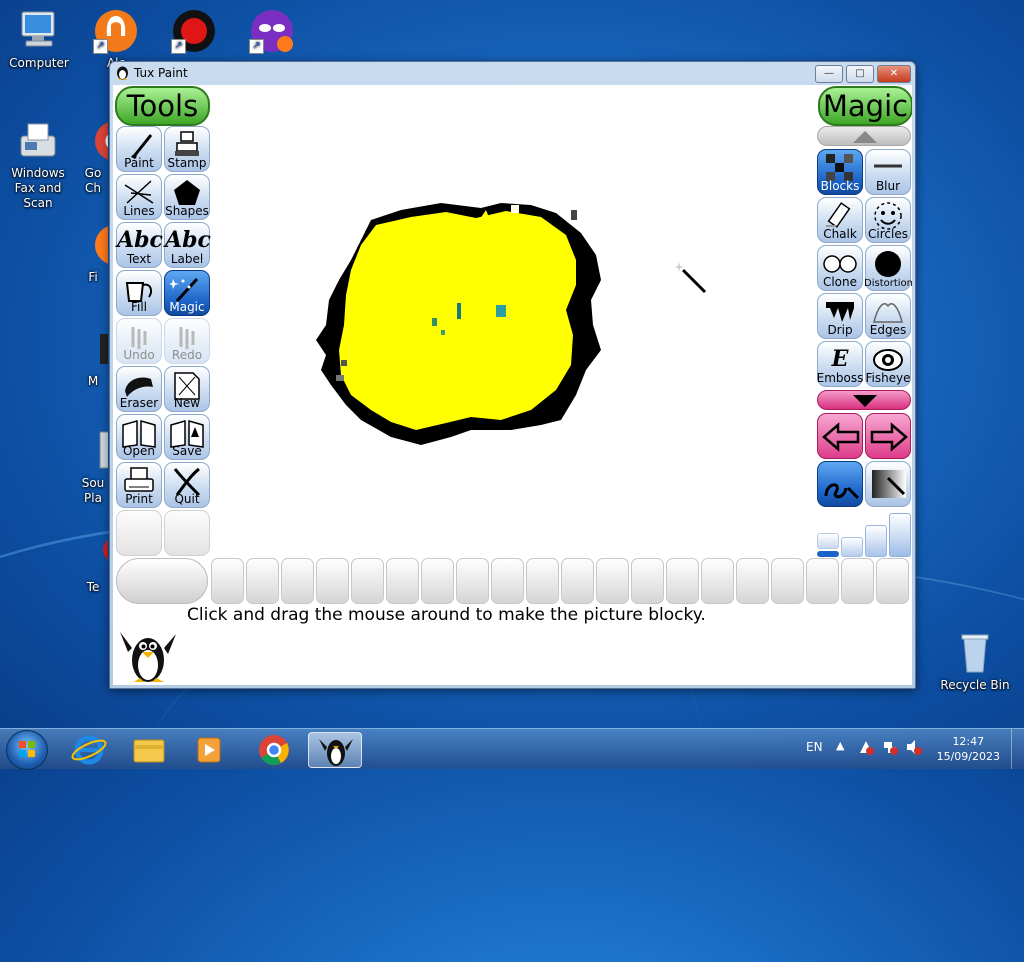  I want to click on magic-blocks-button: Blocks, so click(840, 172).